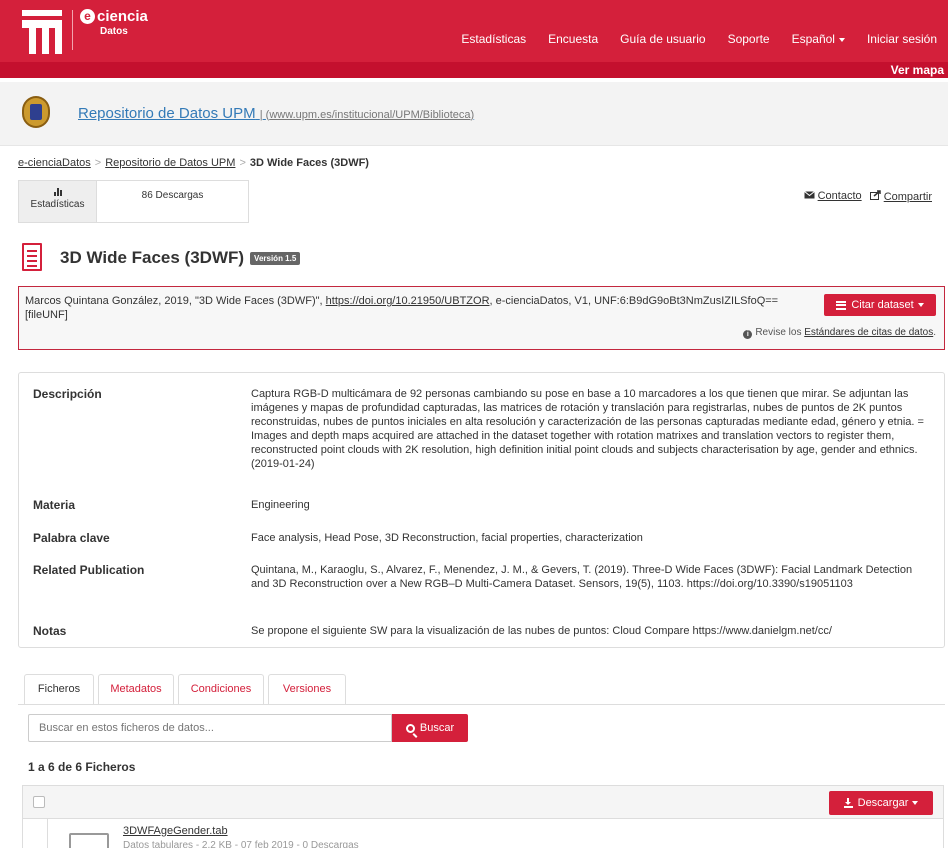 This screenshot has height=848, width=948. Describe the element at coordinates (122, 16) in the screenshot. I see `brand-name: ciencia` at that location.